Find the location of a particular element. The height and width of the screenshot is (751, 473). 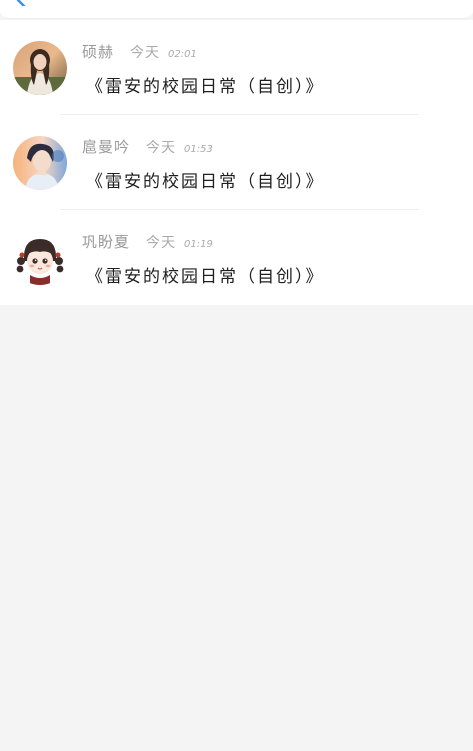

anime-girl-avatar-icon is located at coordinates (40, 258).